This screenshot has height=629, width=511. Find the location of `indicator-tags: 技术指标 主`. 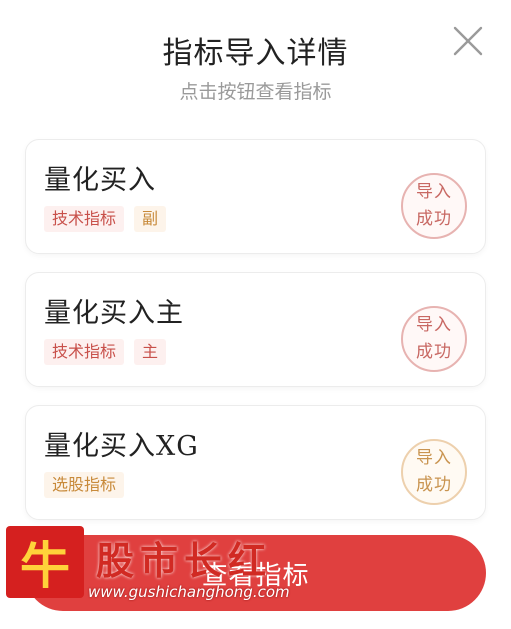

indicator-tags: 技术指标 主 is located at coordinates (105, 352).